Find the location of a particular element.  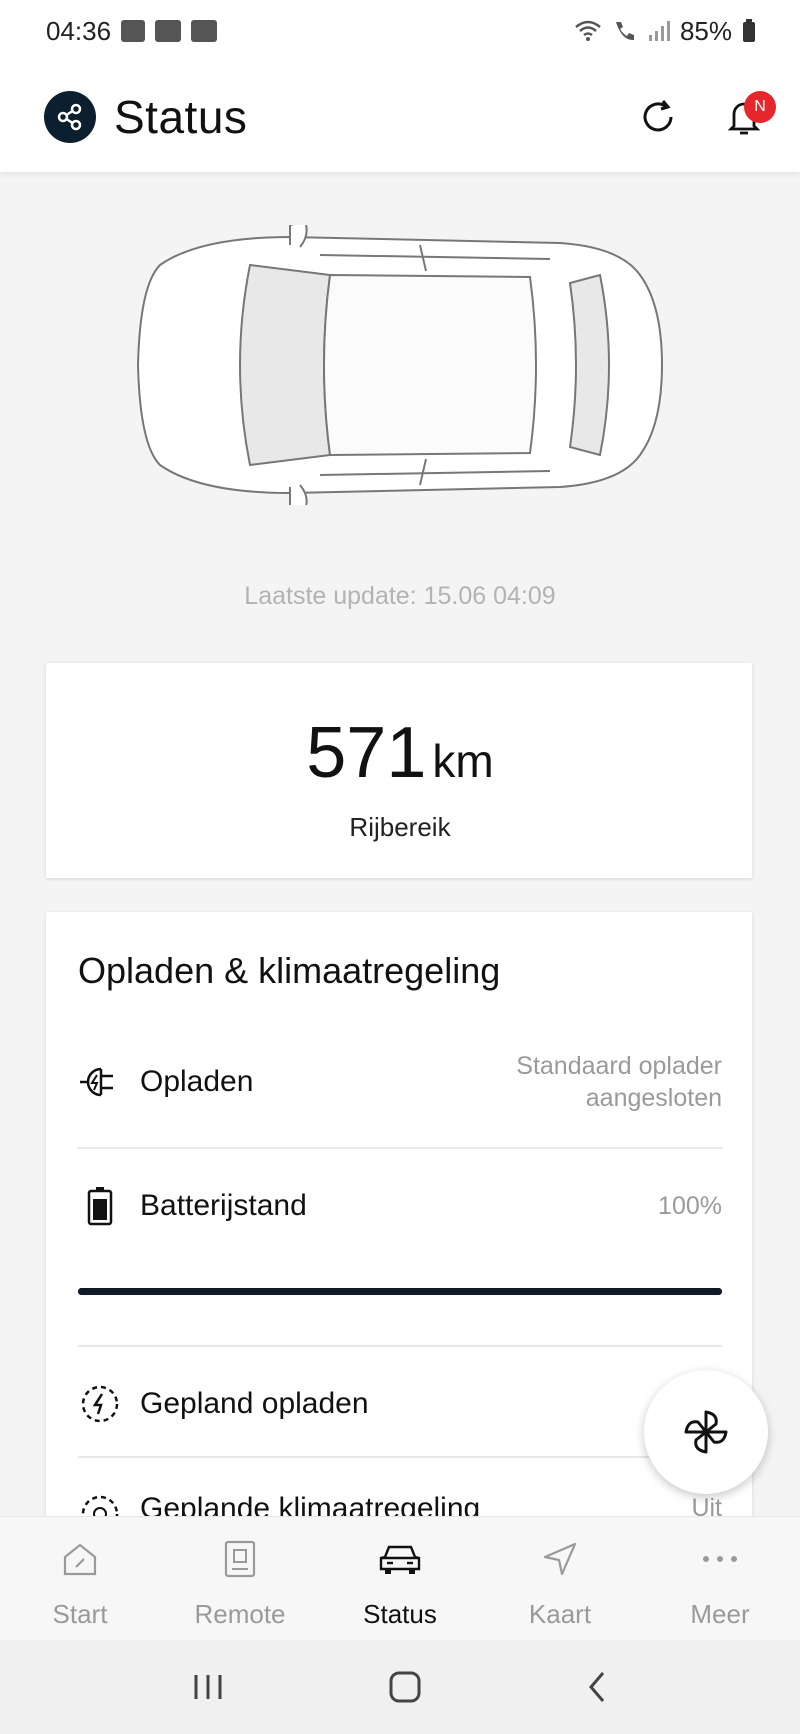

range-value: 571 km is located at coordinates (400, 753).